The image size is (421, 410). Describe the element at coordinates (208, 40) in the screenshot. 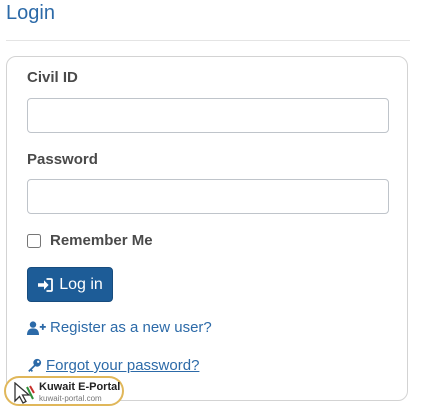

I see `title-divider` at that location.